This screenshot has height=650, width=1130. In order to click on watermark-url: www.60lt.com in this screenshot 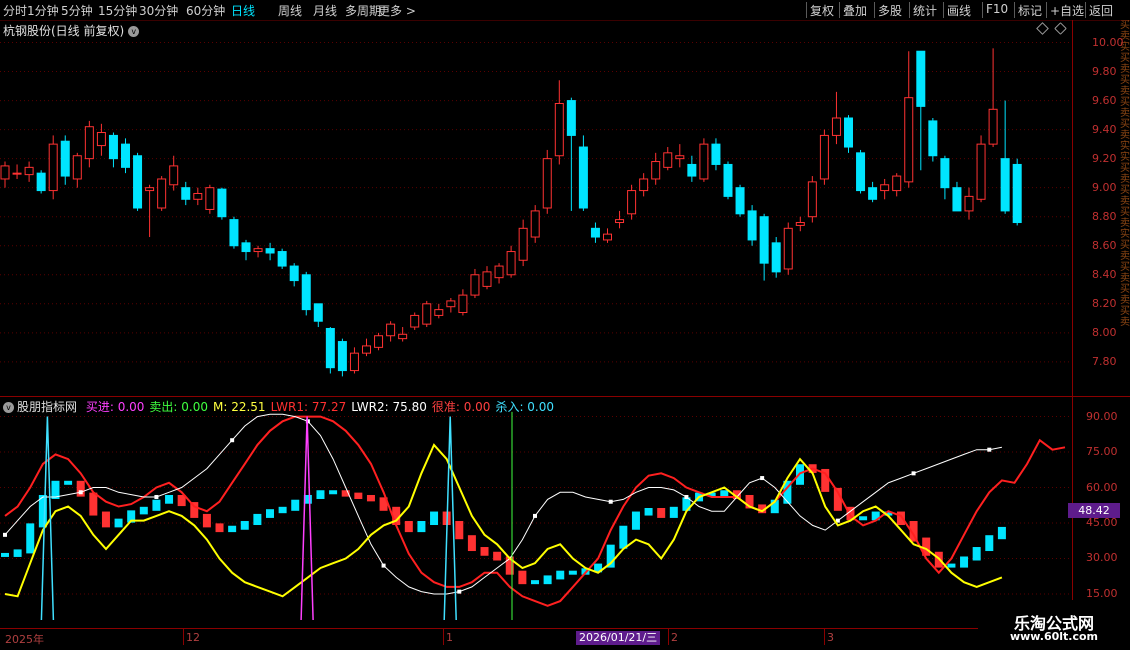, I will do `click(1054, 636)`.